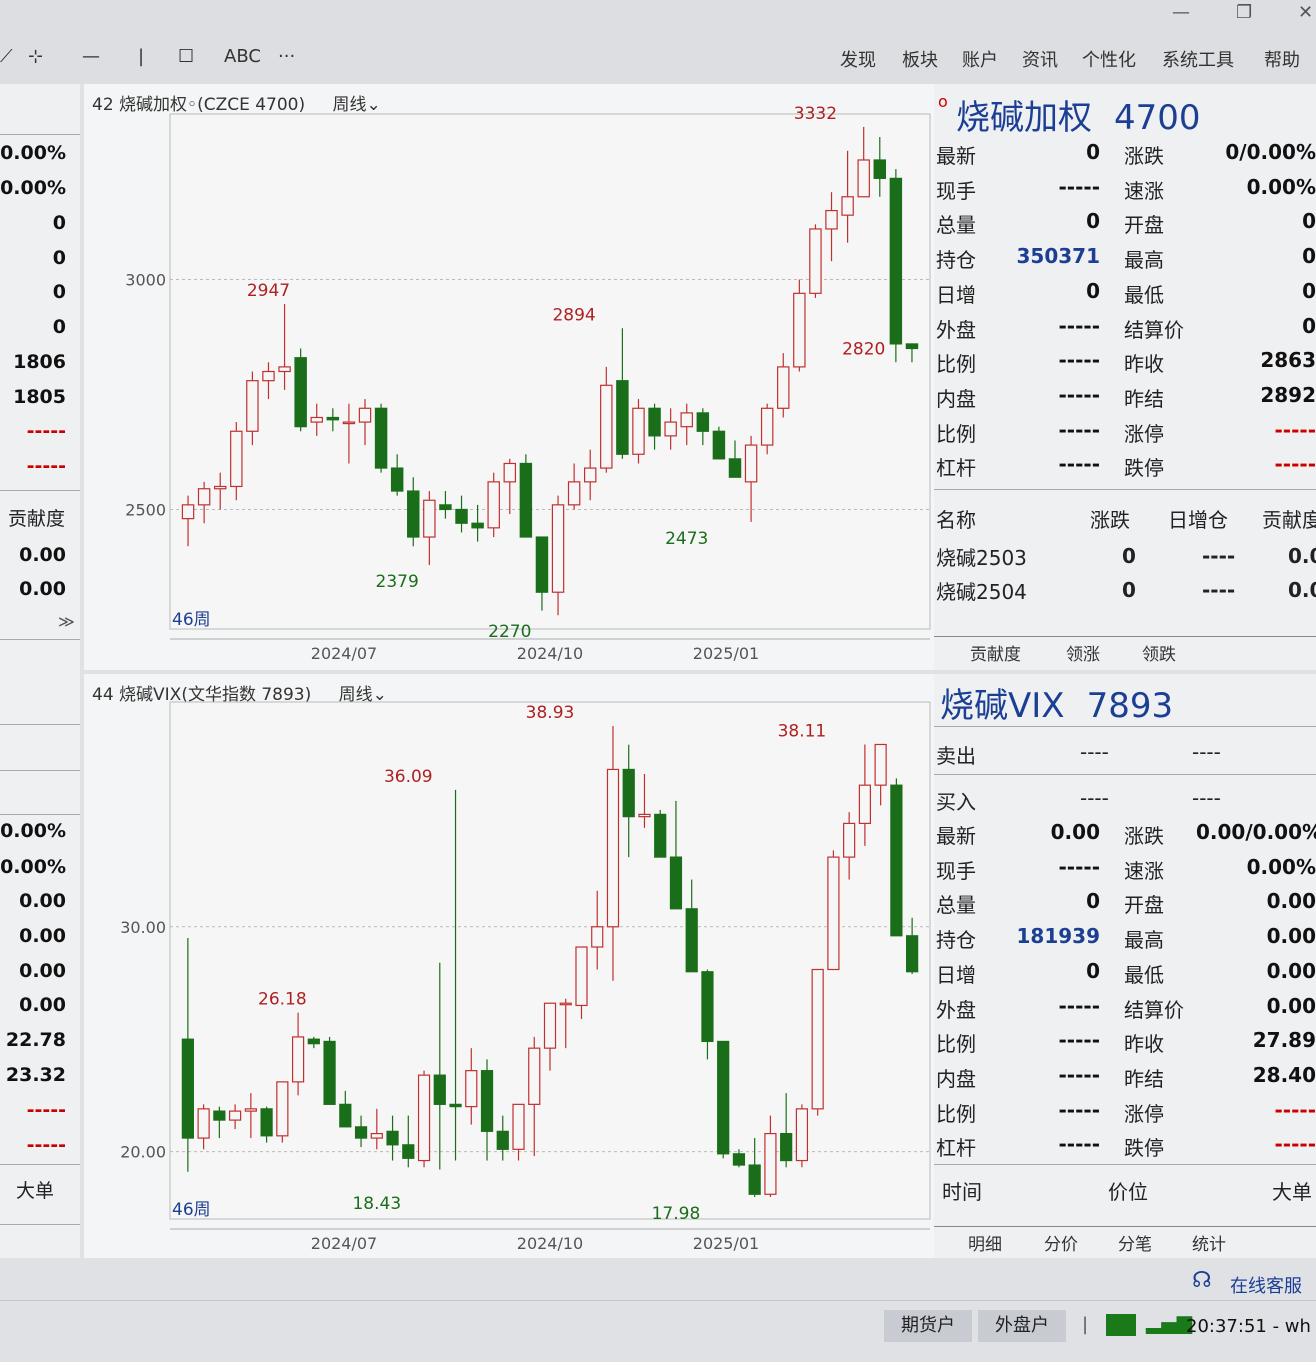  What do you see at coordinates (956, 1044) in the screenshot?
I see `quote2-label: 比例` at bounding box center [956, 1044].